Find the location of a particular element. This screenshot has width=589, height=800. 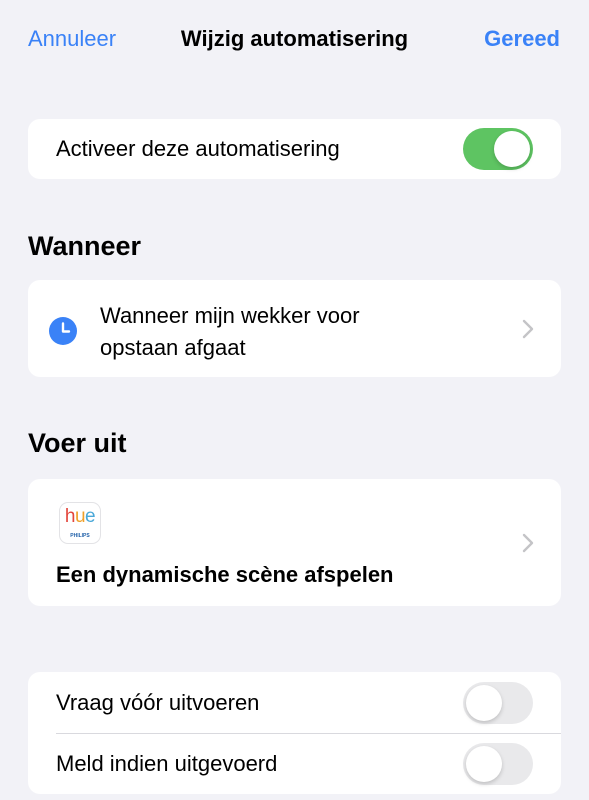

trigger-label: Wanneer mijn wekker voor opstaan afgaat is located at coordinates (230, 331).